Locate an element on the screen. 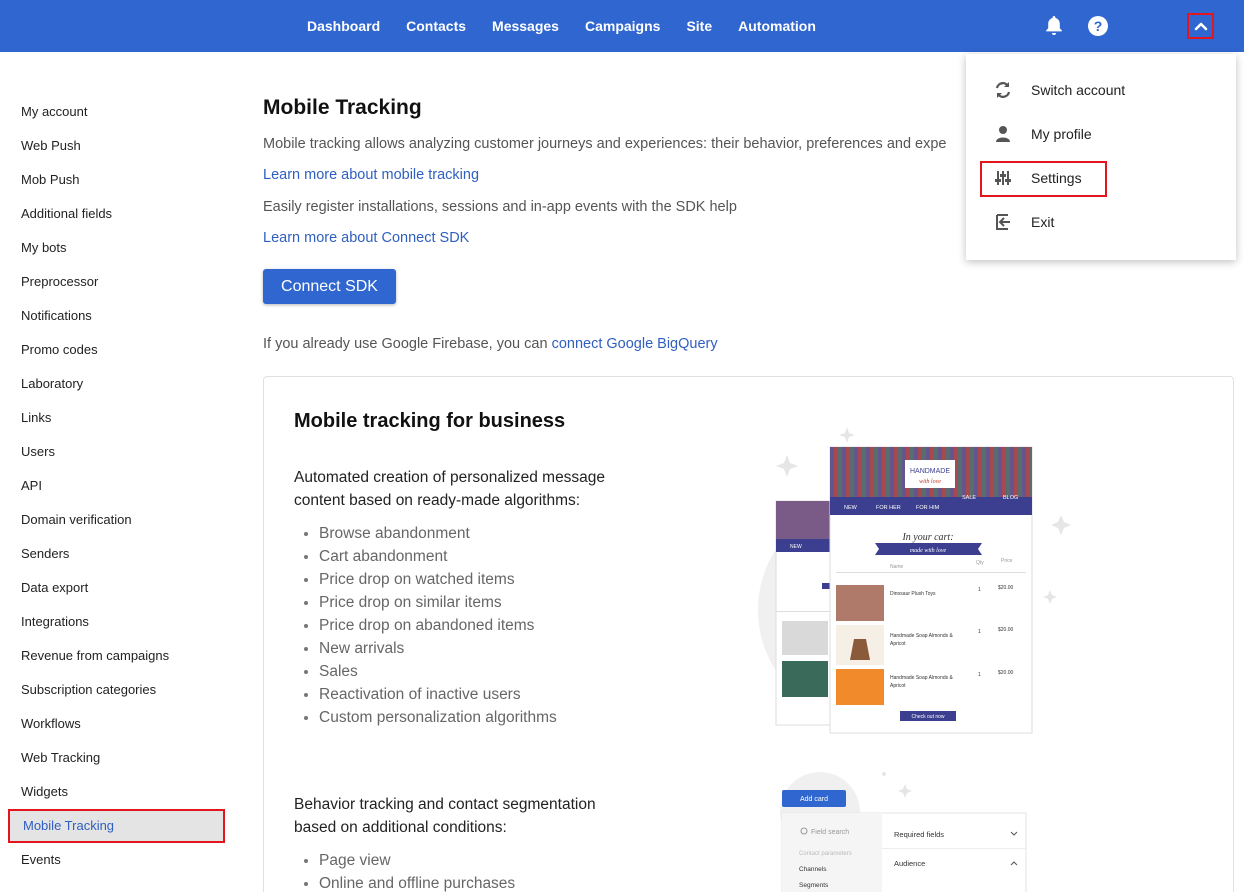  sidebar-item-revenue-from-campaigns: Revenue from campaigns is located at coordinates (120, 656).